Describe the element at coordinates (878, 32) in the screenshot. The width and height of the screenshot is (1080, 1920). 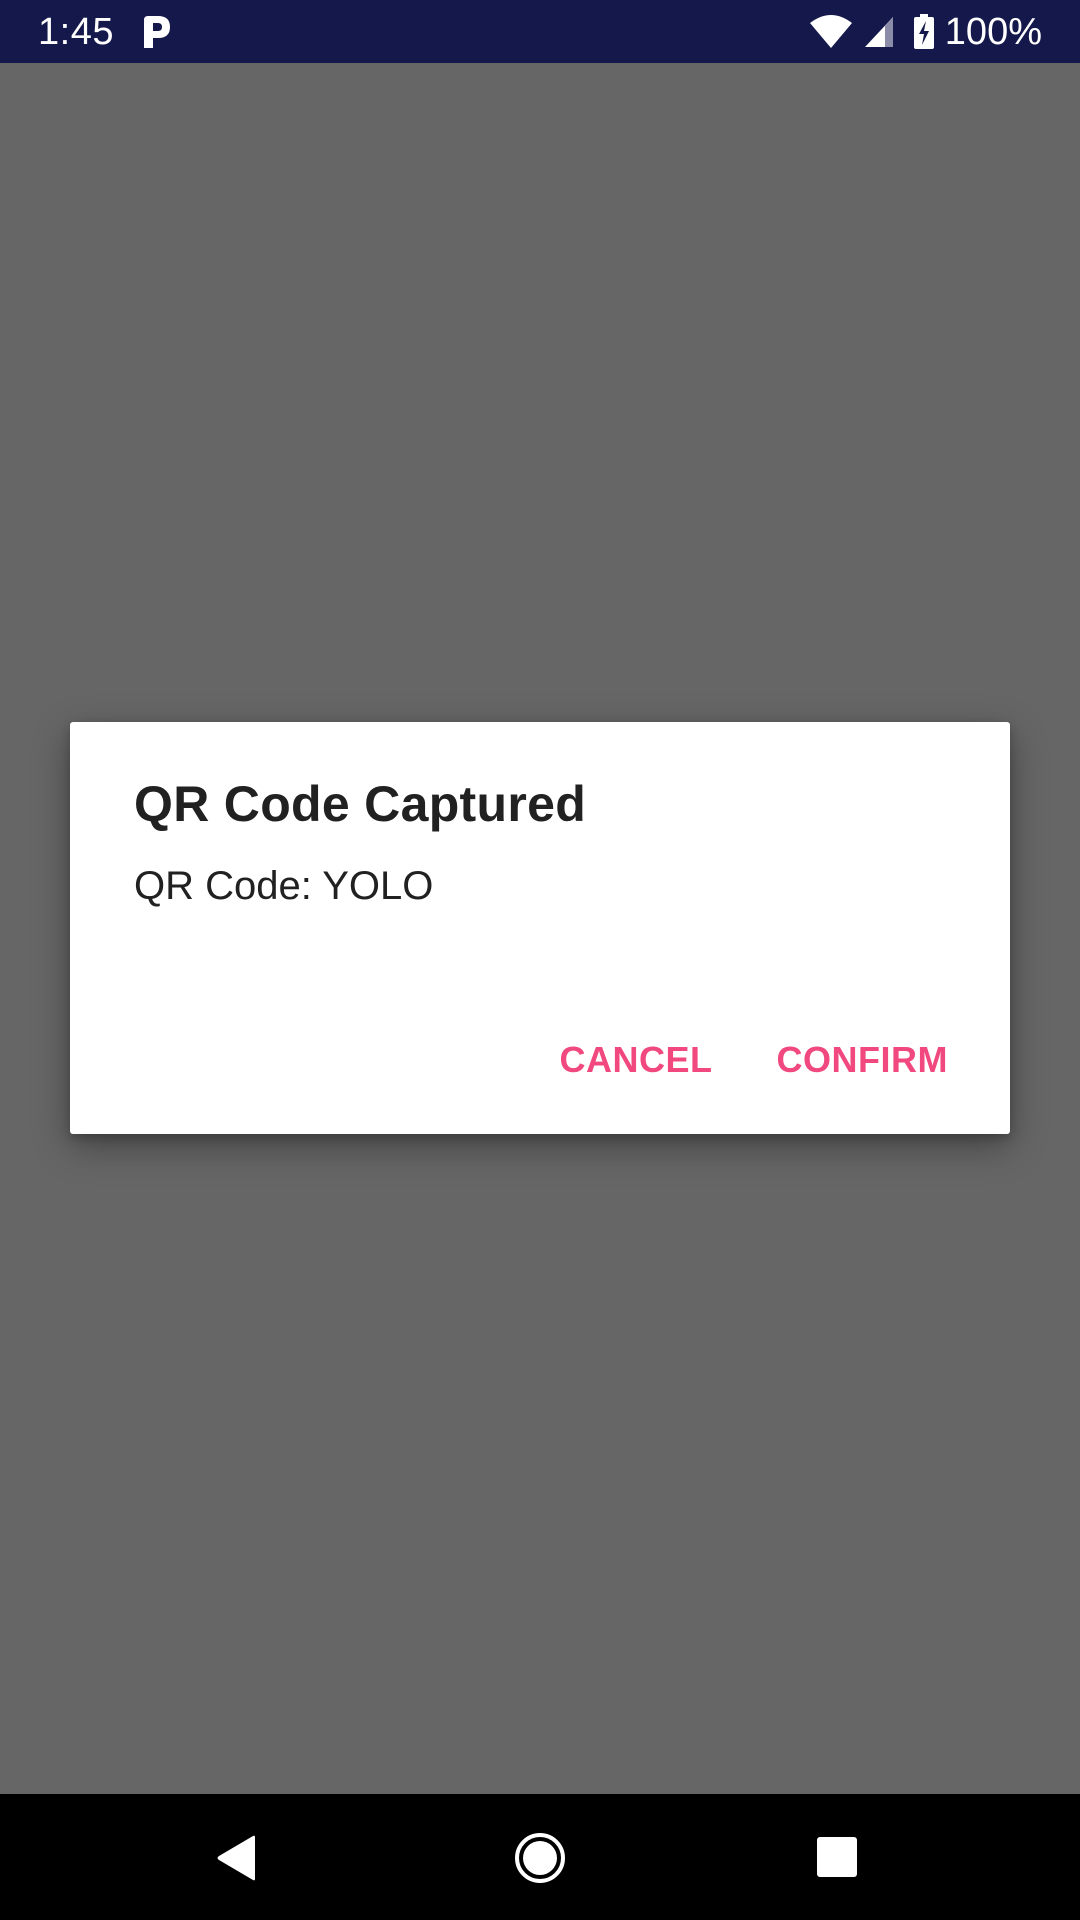
I see `cell-signal-icon` at that location.